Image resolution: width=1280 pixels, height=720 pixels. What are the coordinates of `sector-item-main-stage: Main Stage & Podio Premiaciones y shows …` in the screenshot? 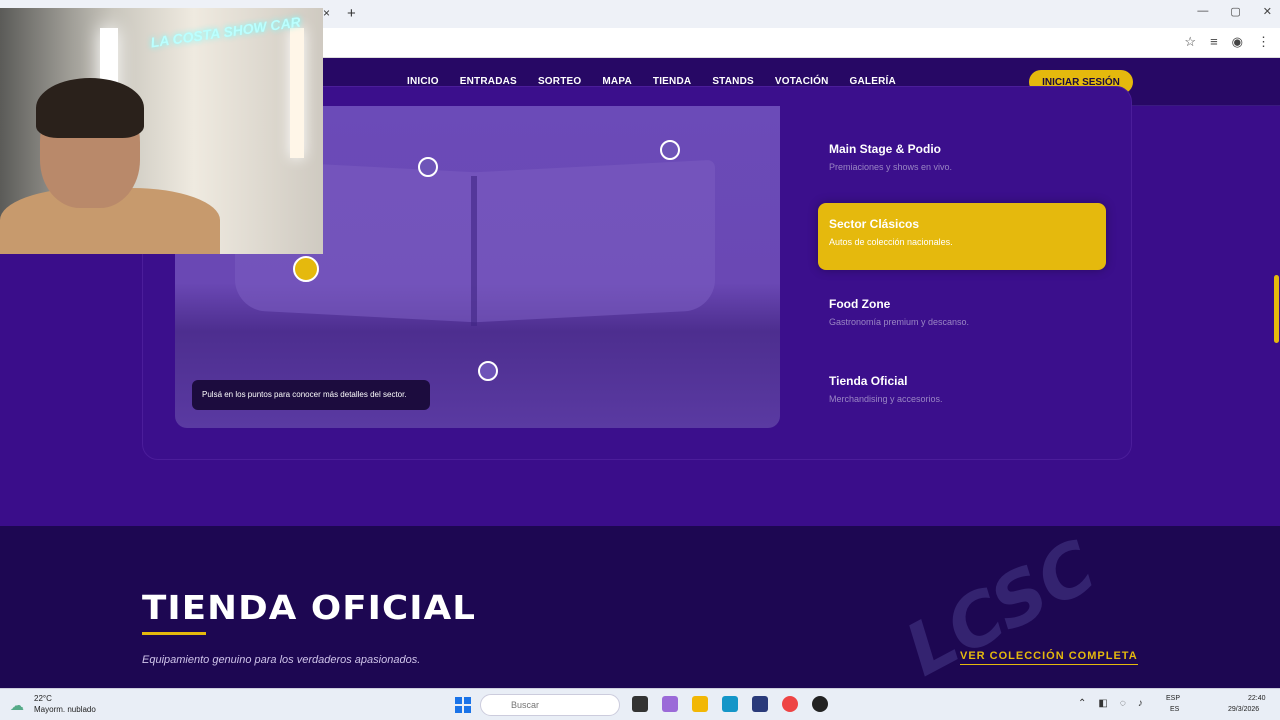 It's located at (962, 161).